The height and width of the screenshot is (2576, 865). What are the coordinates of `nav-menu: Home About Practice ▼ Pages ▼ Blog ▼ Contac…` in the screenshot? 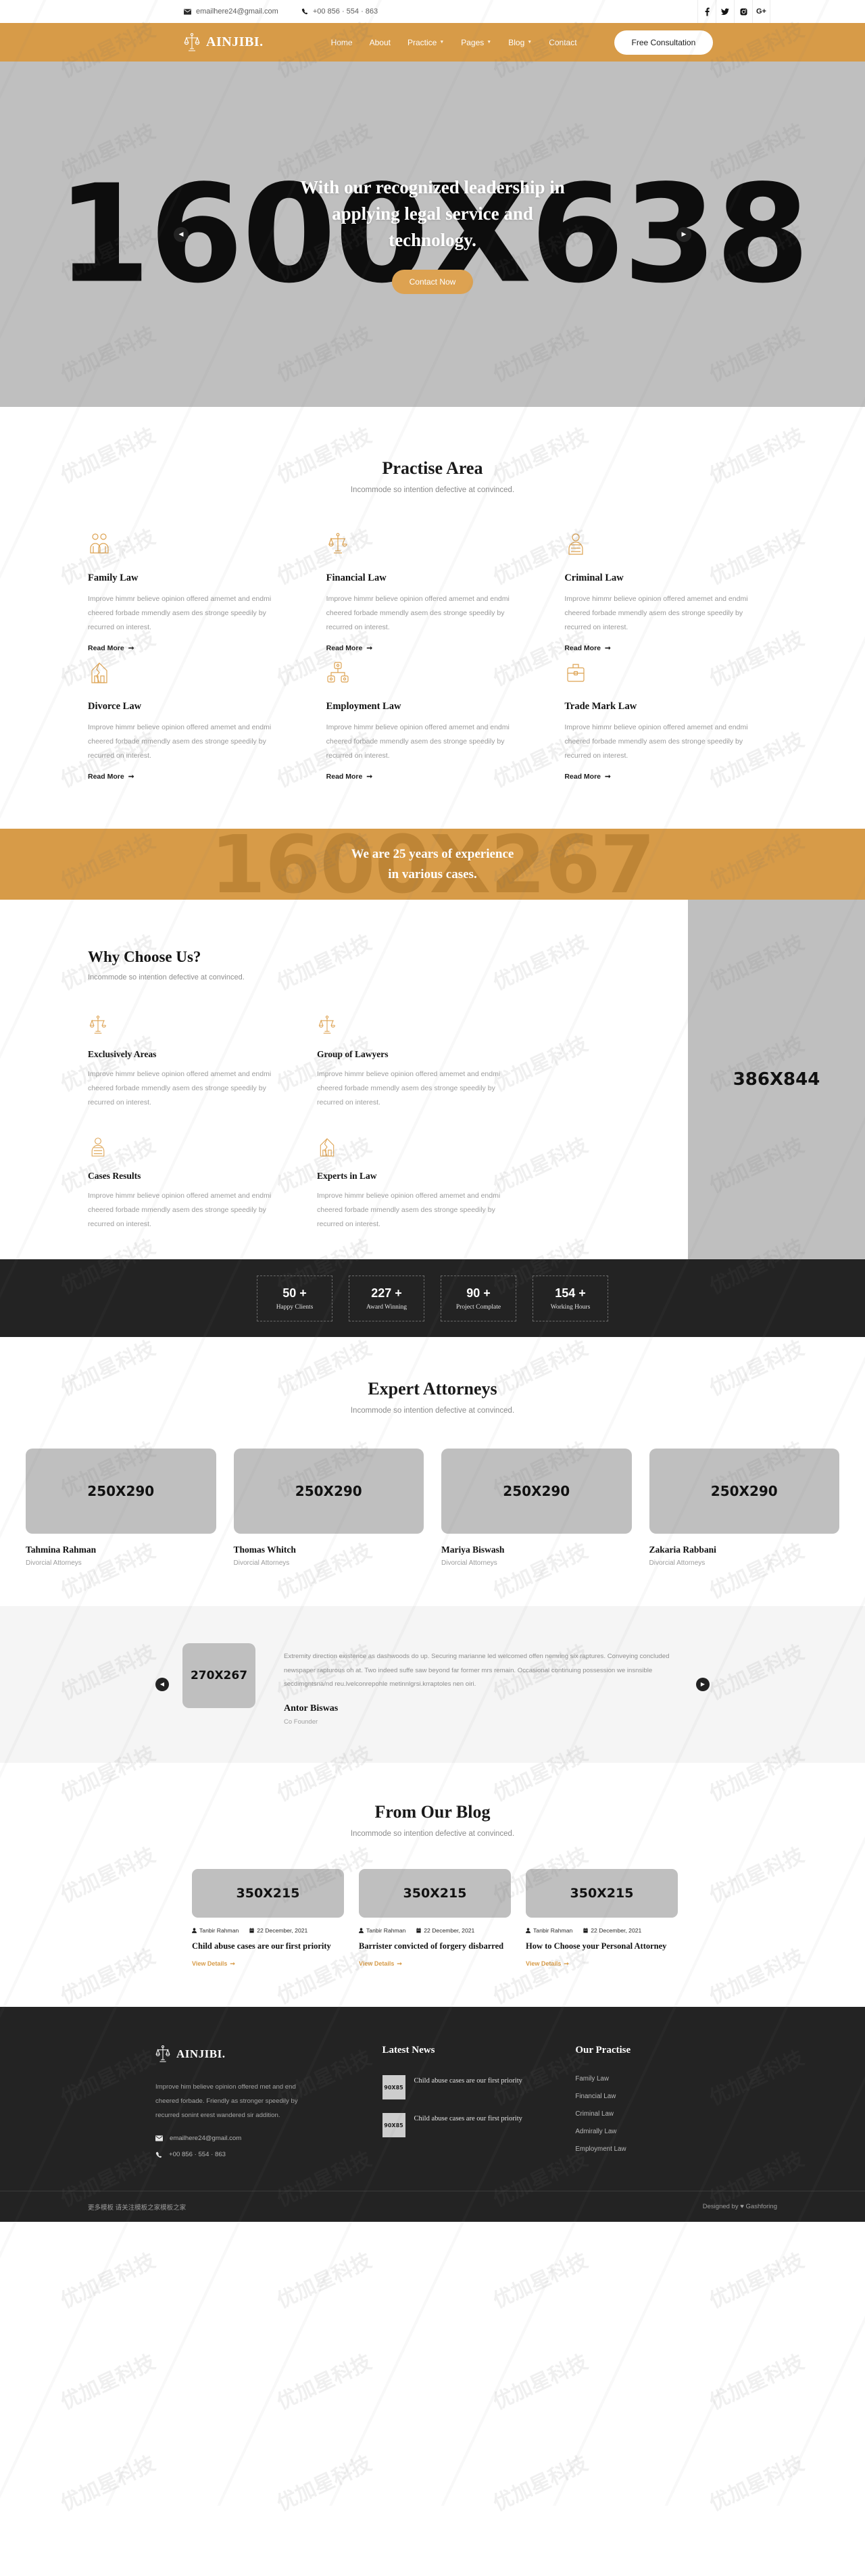 It's located at (454, 42).